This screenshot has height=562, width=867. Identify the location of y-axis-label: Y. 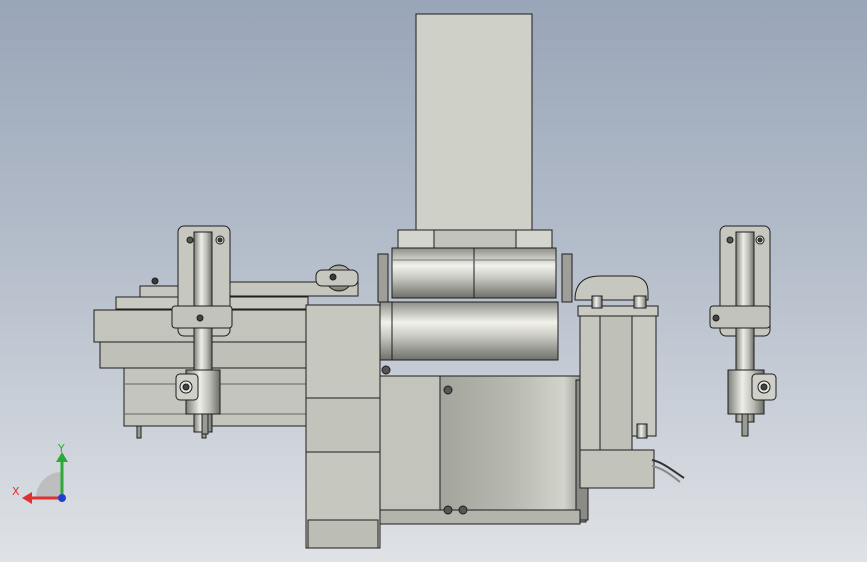
(61, 448).